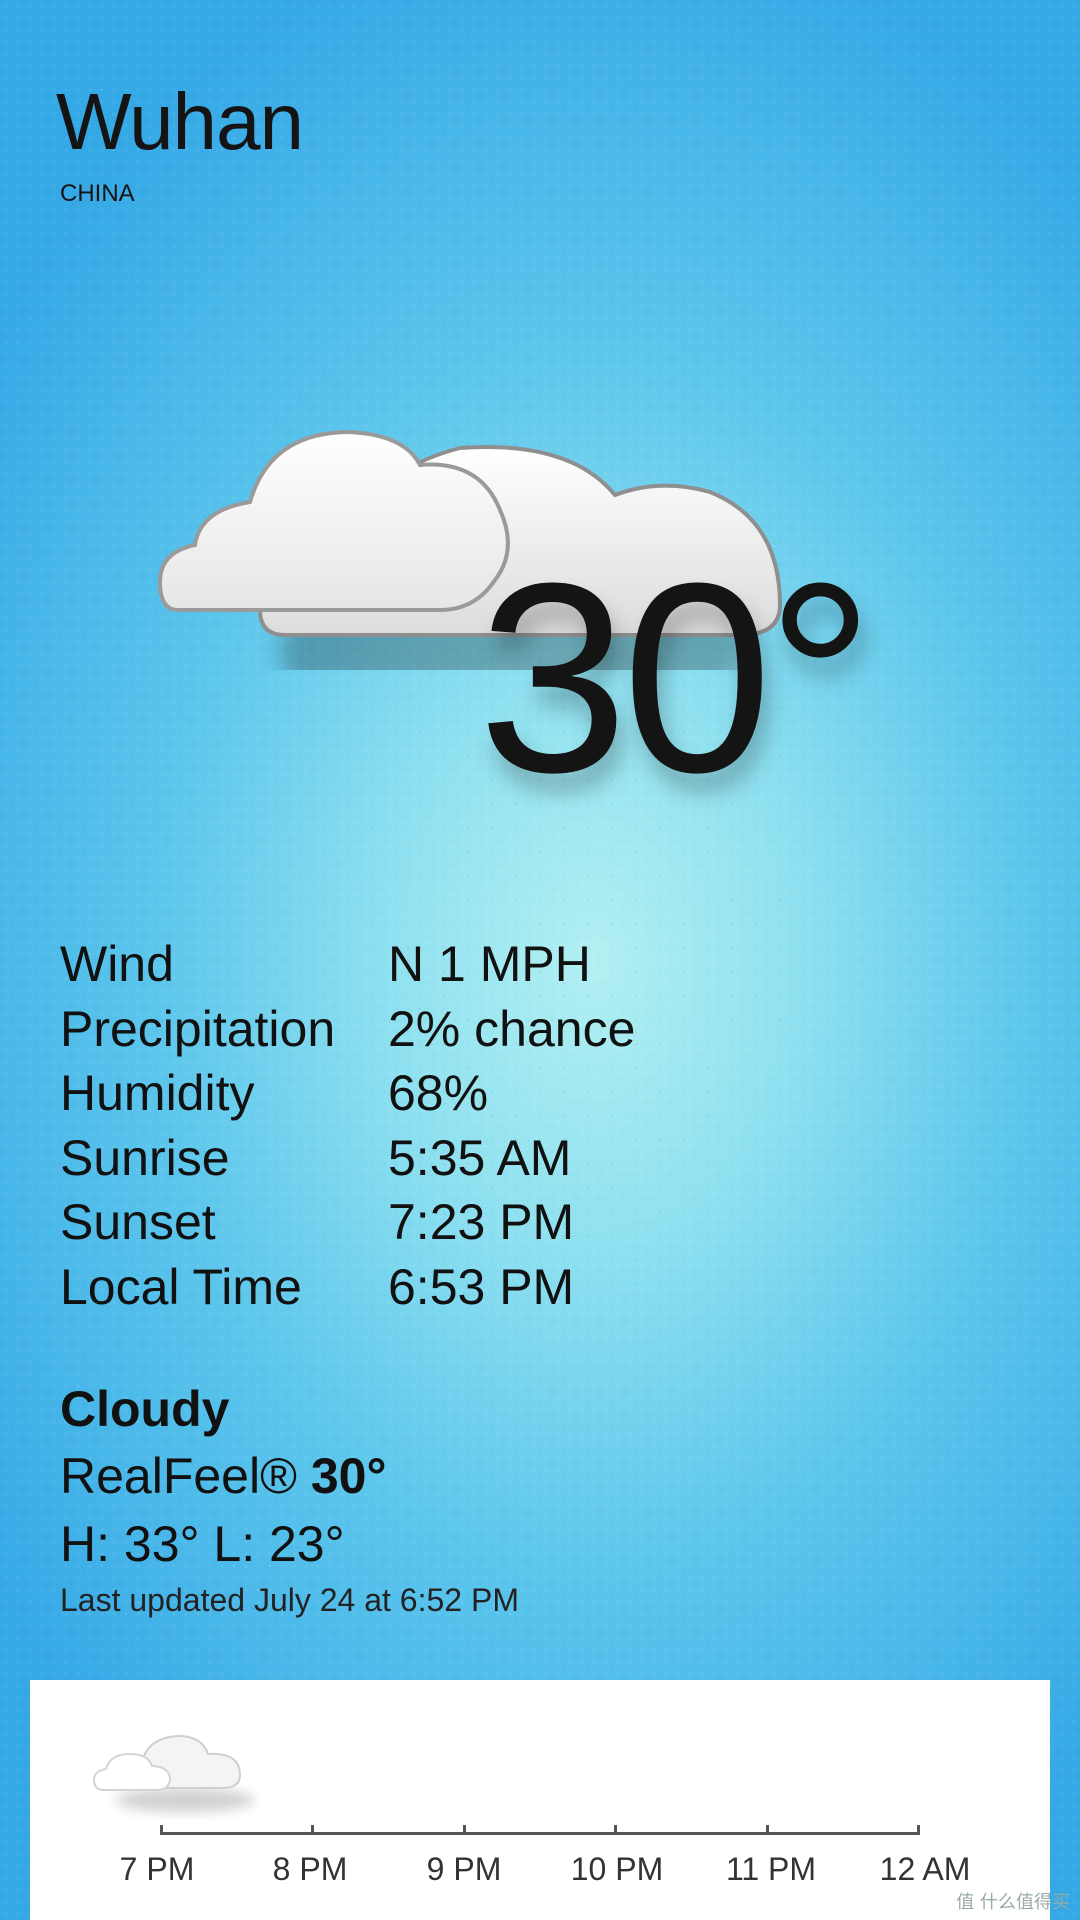 This screenshot has height=1920, width=1080. Describe the element at coordinates (489, 964) in the screenshot. I see `detail-value: N 1 MPH` at that location.